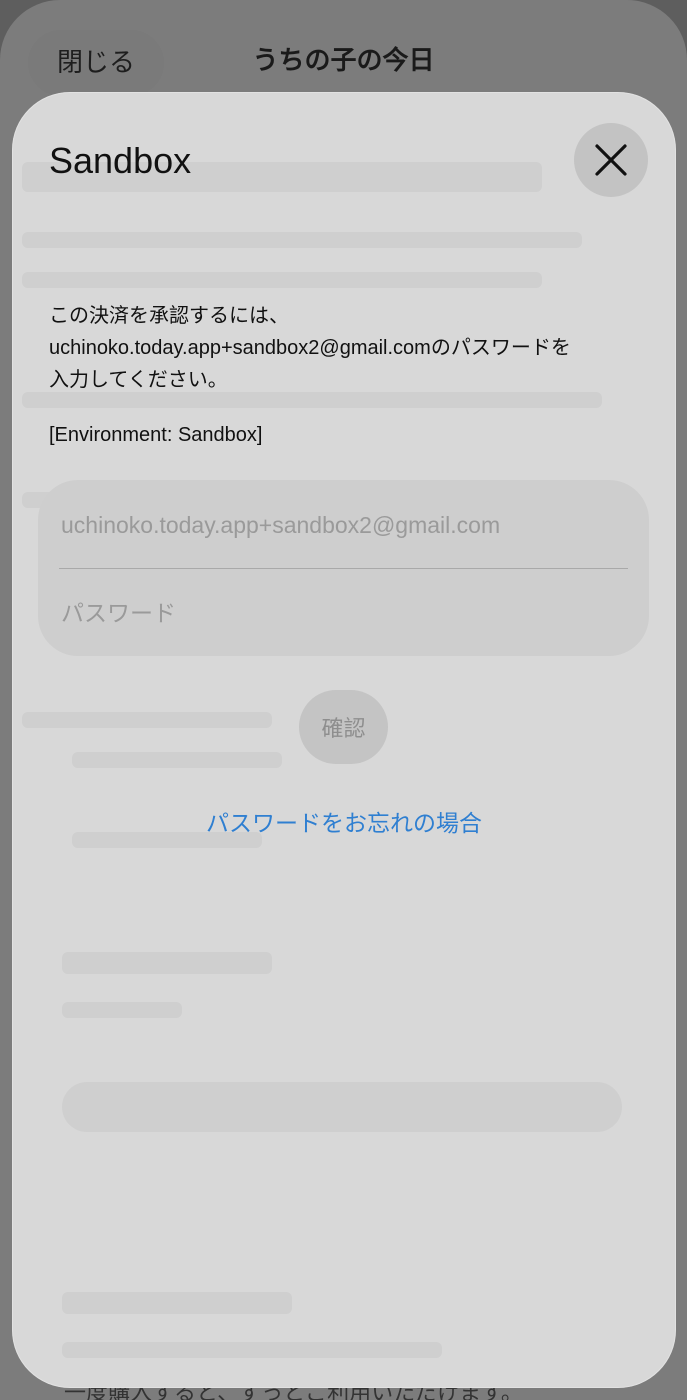  Describe the element at coordinates (120, 160) in the screenshot. I see `dialog-title: Sandbox` at that location.